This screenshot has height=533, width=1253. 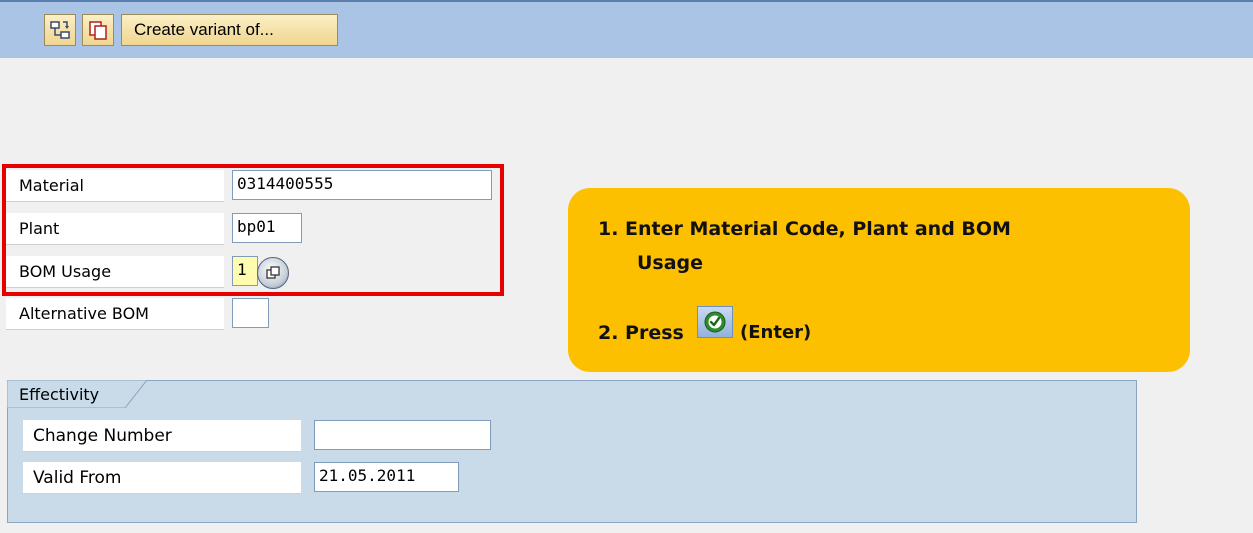 I want to click on alternative-bom-input, so click(x=250, y=313).